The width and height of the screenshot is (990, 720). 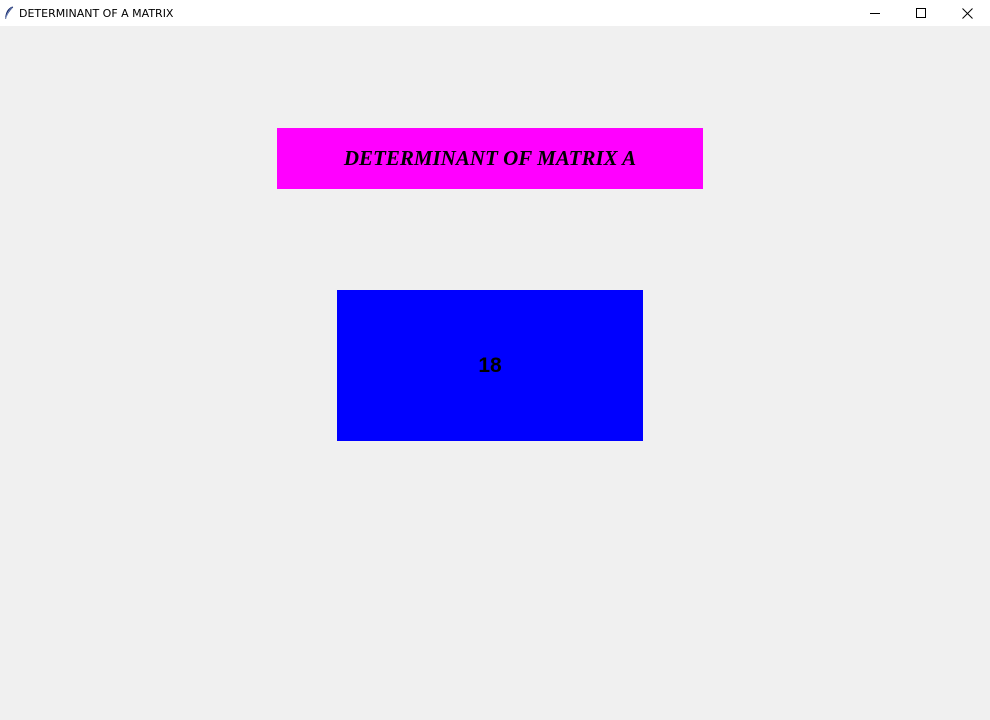 I want to click on minimize-button, so click(x=875, y=13).